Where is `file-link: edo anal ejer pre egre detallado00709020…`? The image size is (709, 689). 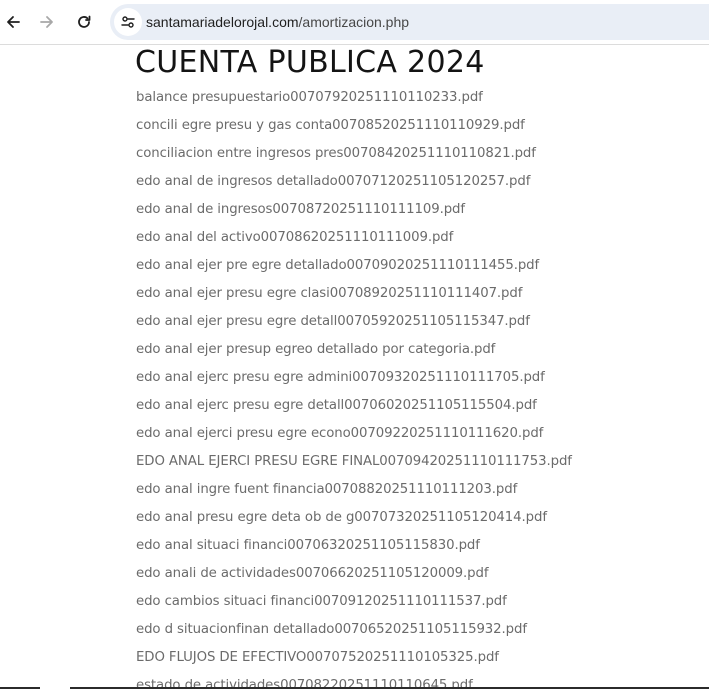
file-link: edo anal ejer pre egre detallado00709020… is located at coordinates (354, 268).